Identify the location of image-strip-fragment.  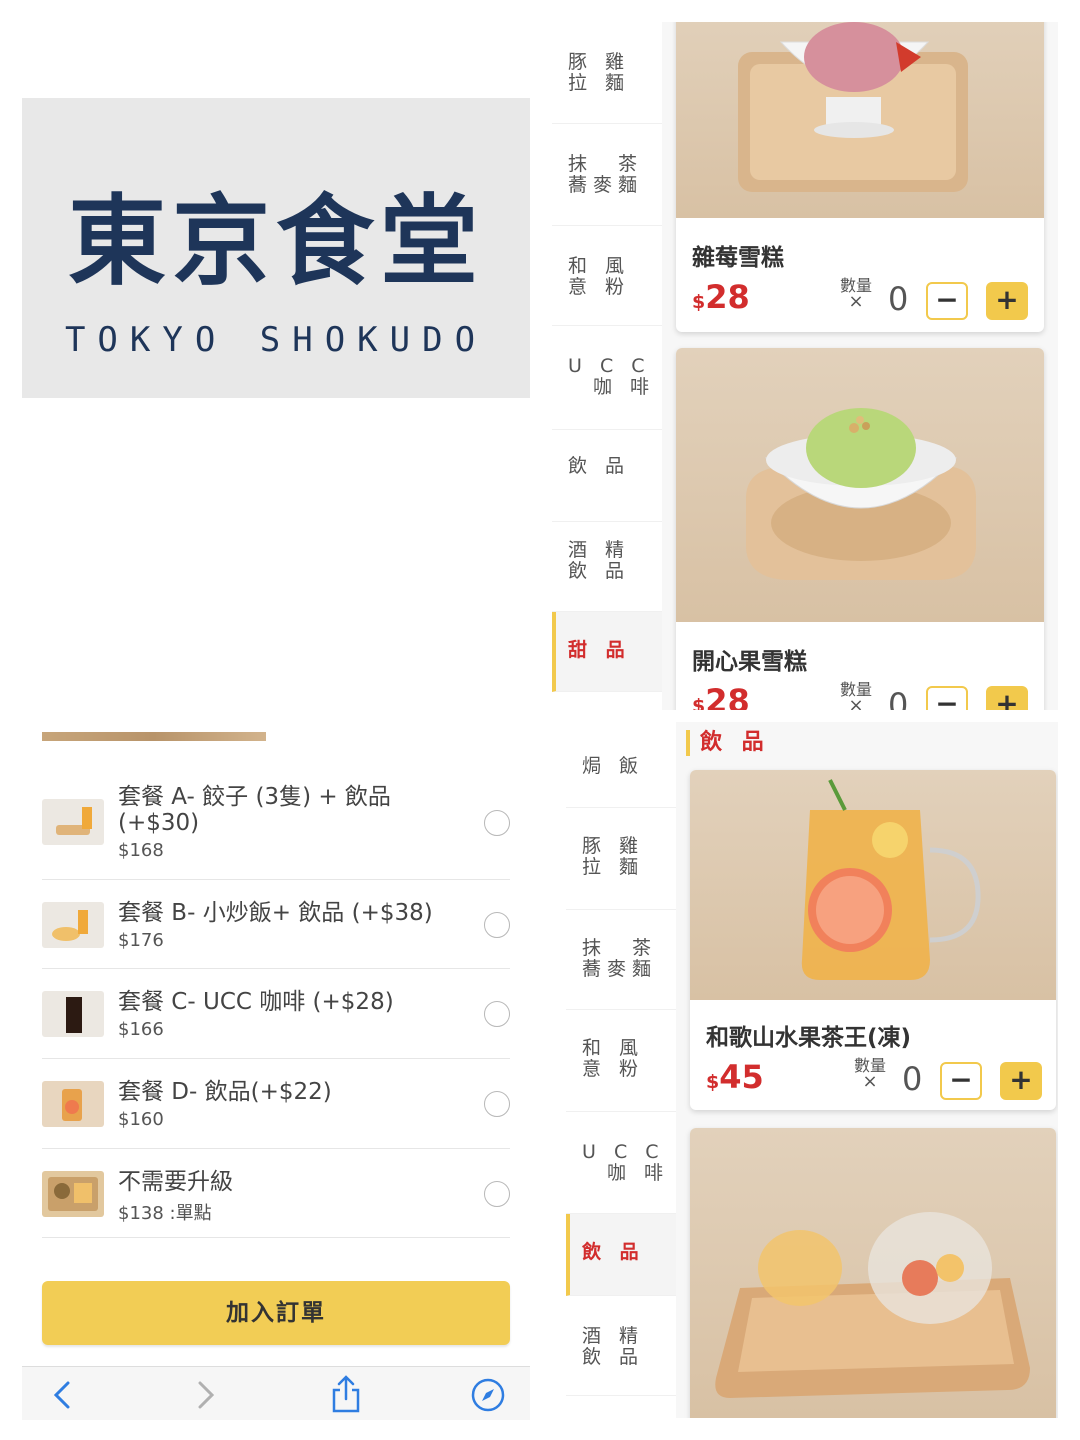
(154, 736).